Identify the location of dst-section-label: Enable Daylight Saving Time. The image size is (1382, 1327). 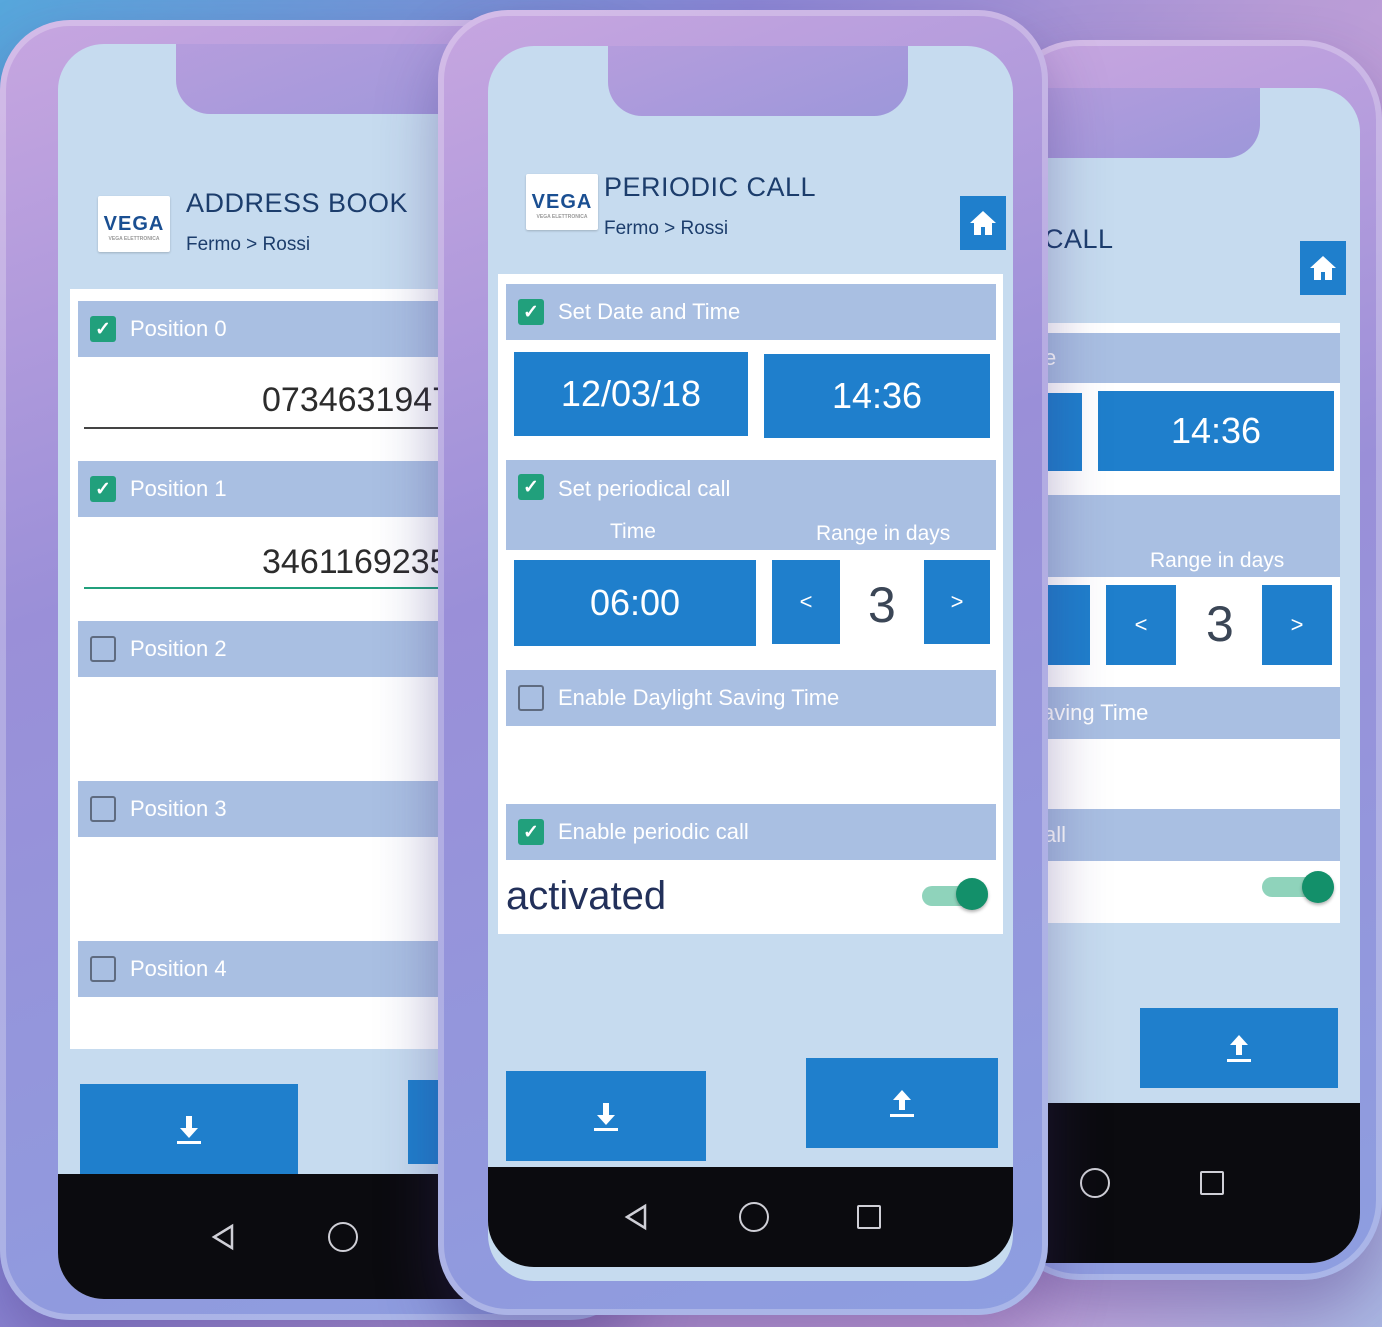
(699, 697).